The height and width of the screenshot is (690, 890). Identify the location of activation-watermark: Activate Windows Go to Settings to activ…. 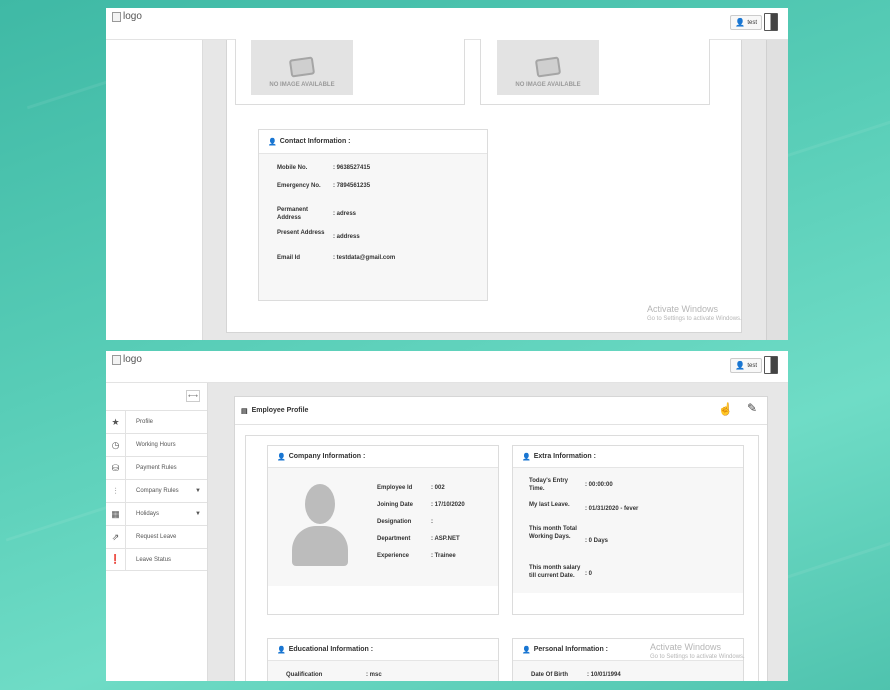
(697, 651).